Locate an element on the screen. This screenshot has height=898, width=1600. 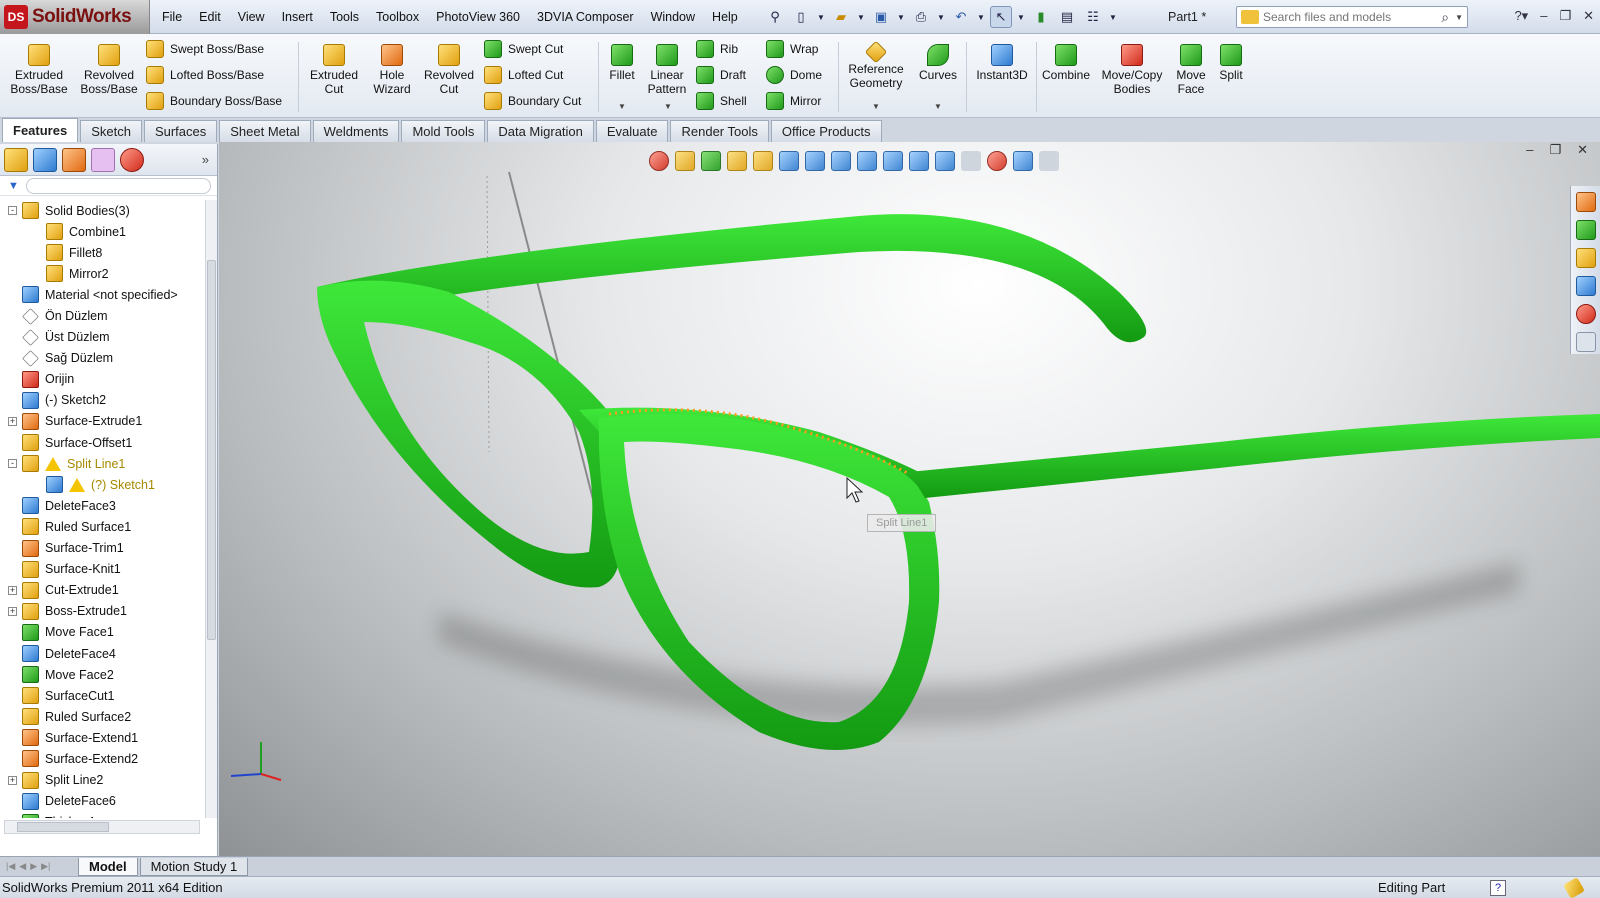
last-tab-icon: ▶| is located at coordinates (45, 866).